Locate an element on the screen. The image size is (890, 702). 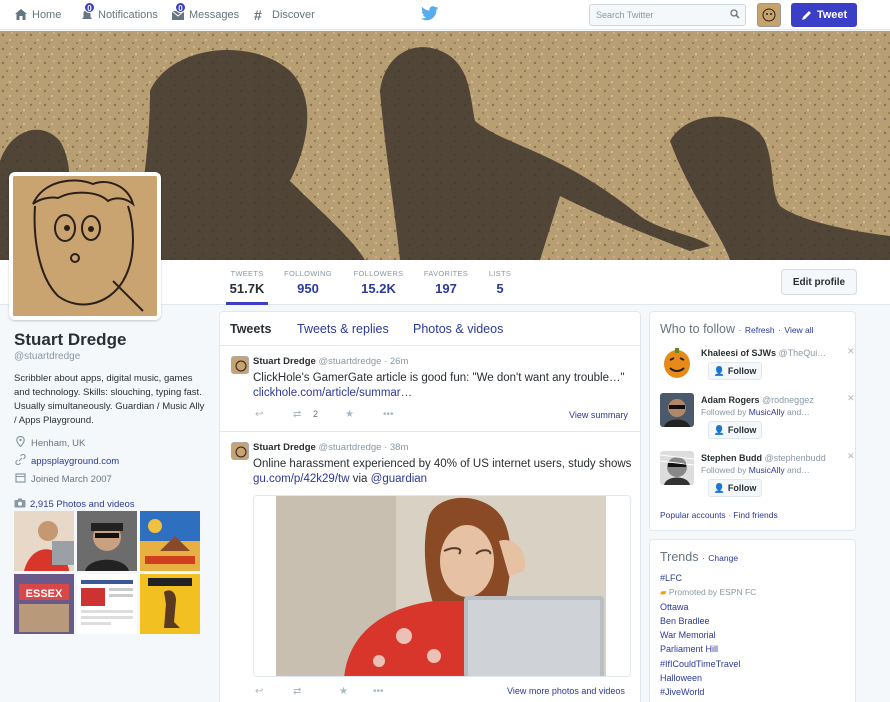
stat-tweets: TWEETS 51.7K is located at coordinates (247, 287).